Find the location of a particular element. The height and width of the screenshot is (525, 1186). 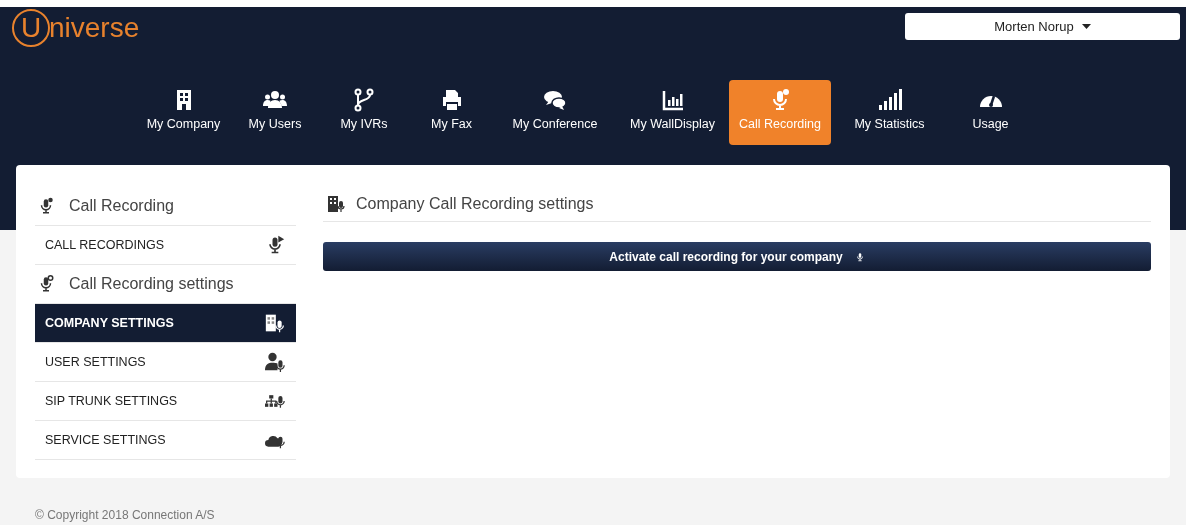

nav-tab: Usage is located at coordinates (990, 112).